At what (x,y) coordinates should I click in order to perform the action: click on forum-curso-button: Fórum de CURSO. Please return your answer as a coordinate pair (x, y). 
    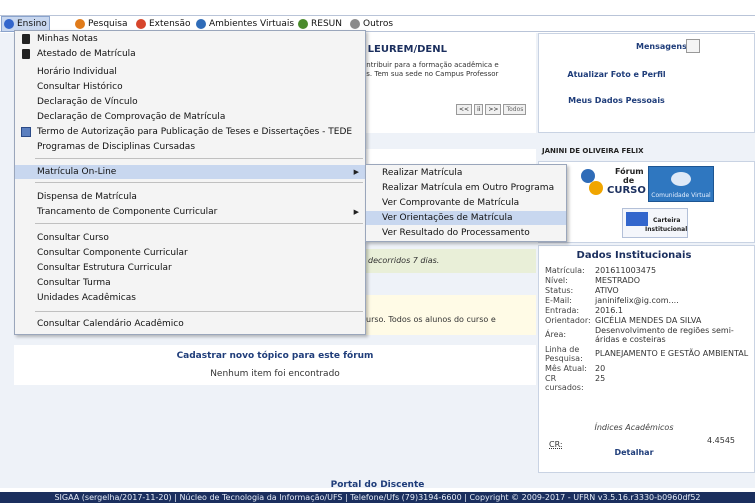
    Looking at the image, I should click on (613, 184).